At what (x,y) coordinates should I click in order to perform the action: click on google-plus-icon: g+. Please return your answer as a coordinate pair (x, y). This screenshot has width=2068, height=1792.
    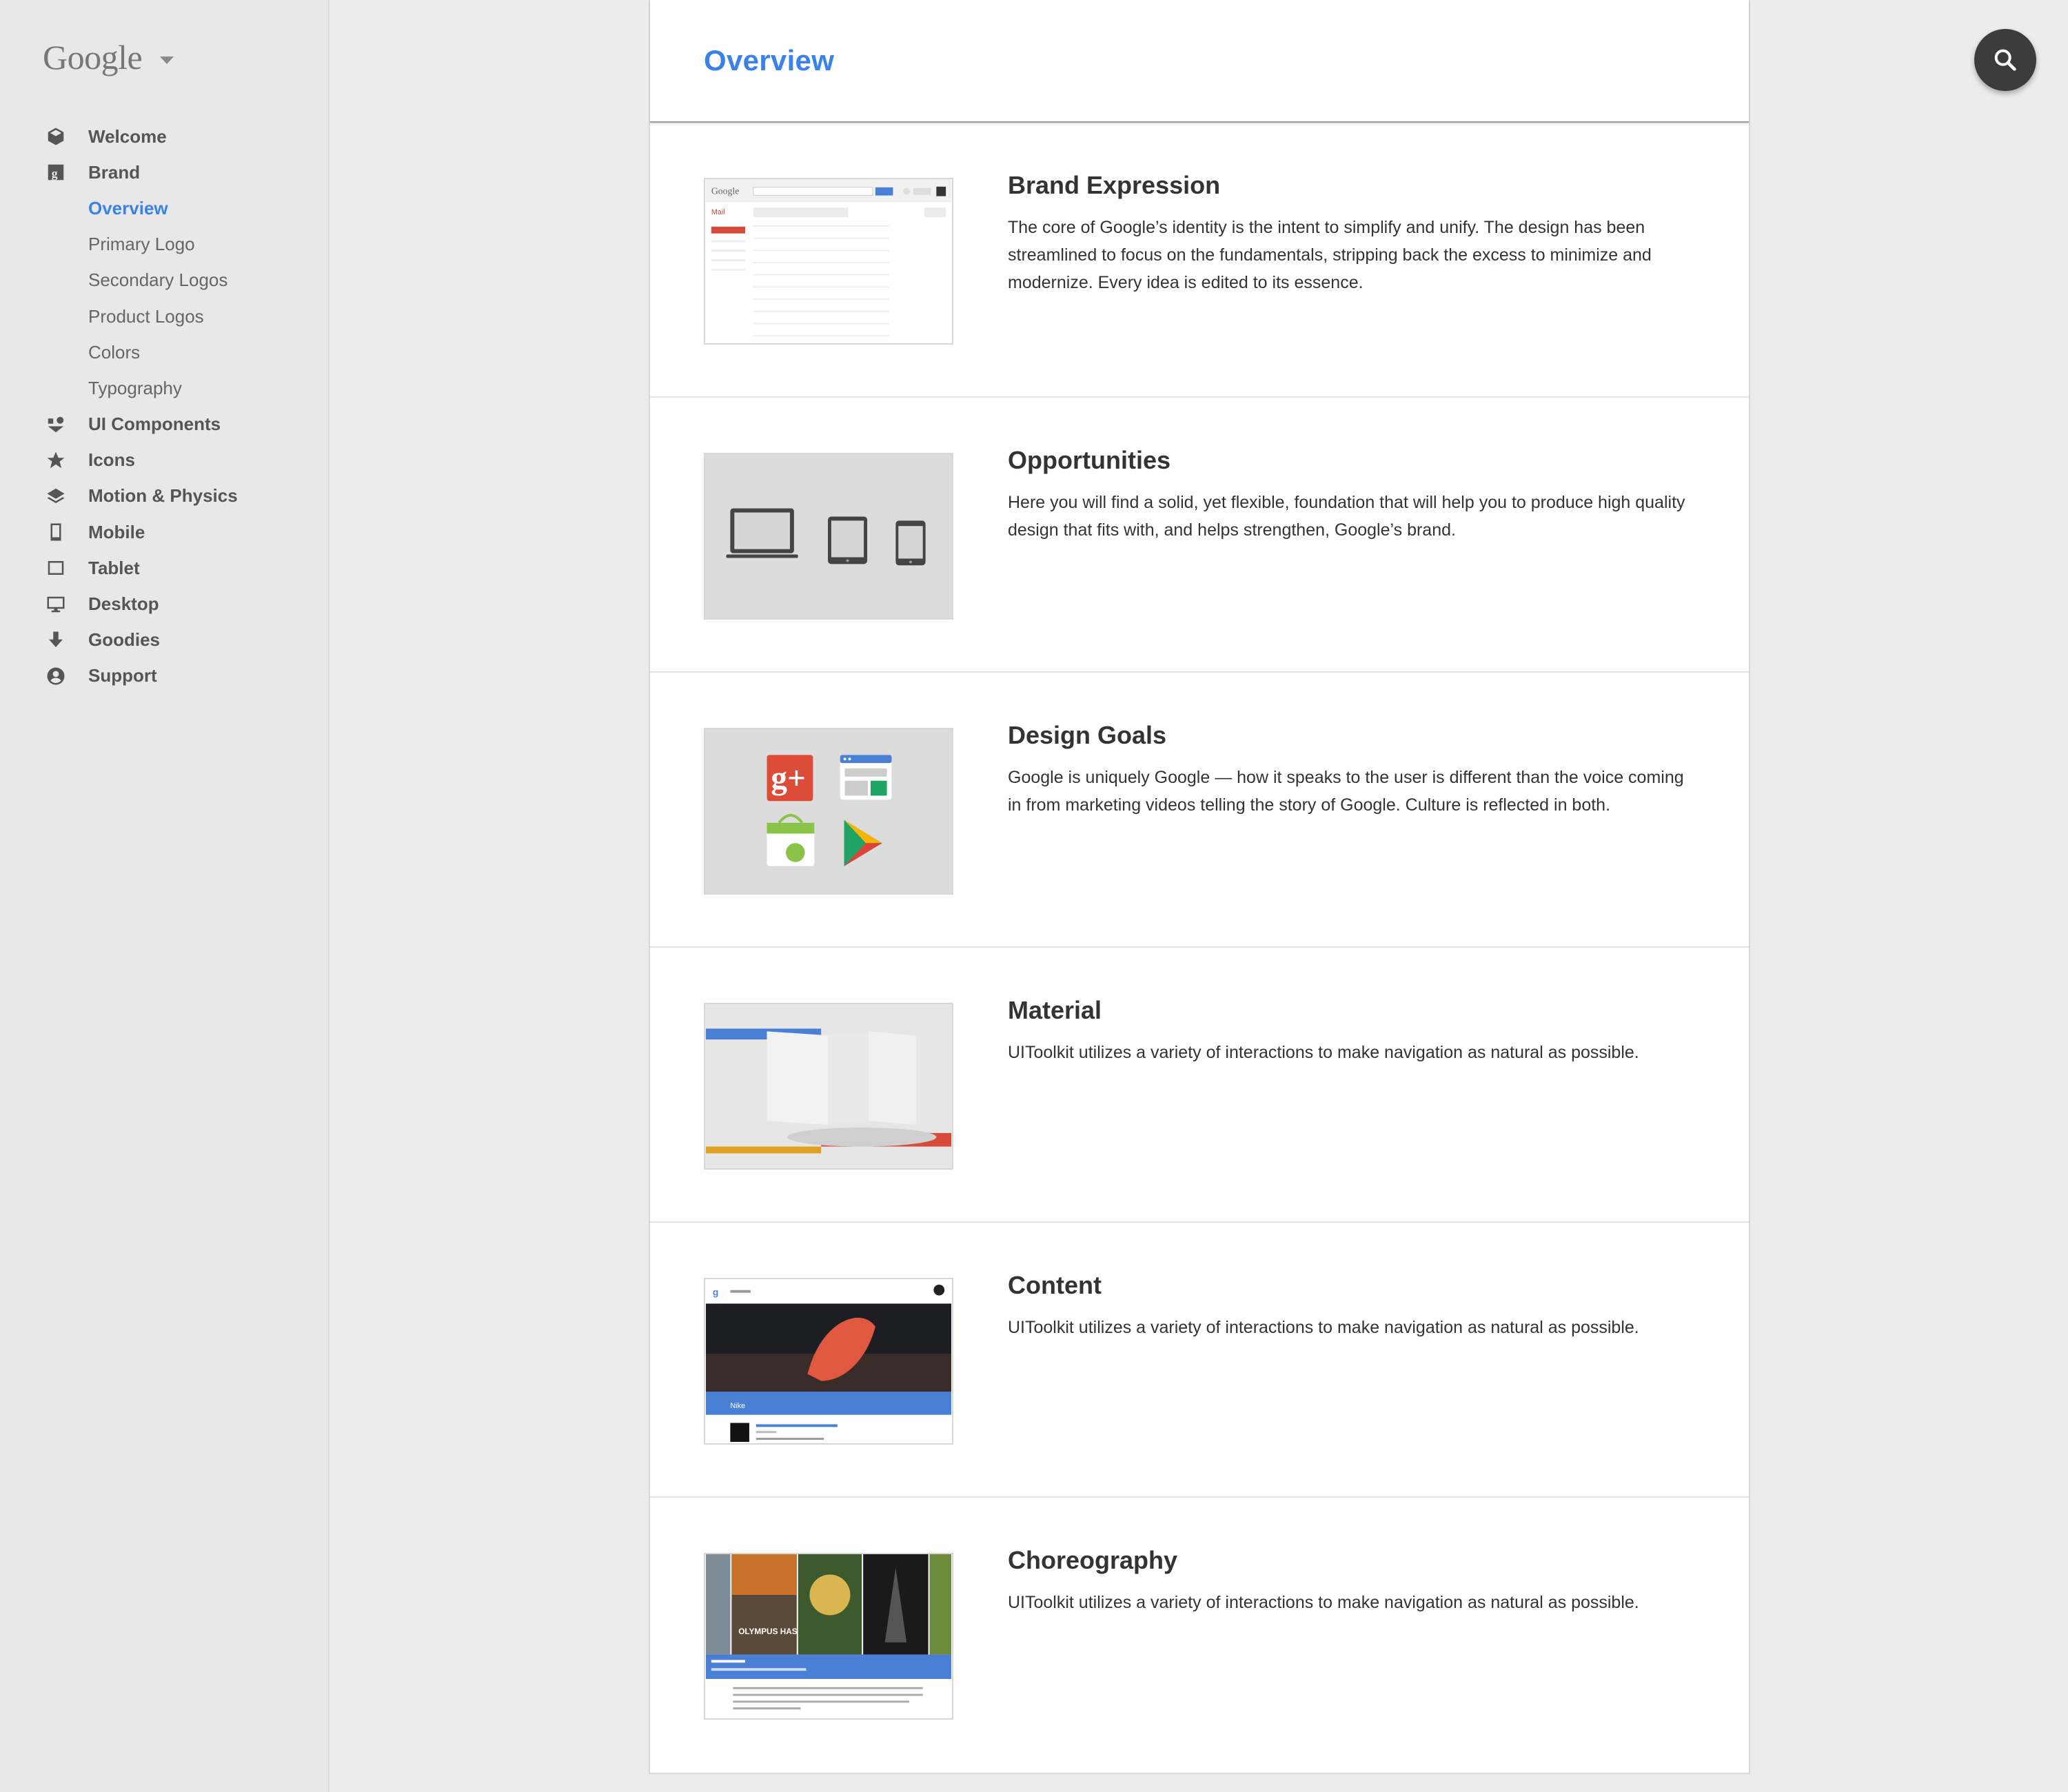
    Looking at the image, I should click on (790, 779).